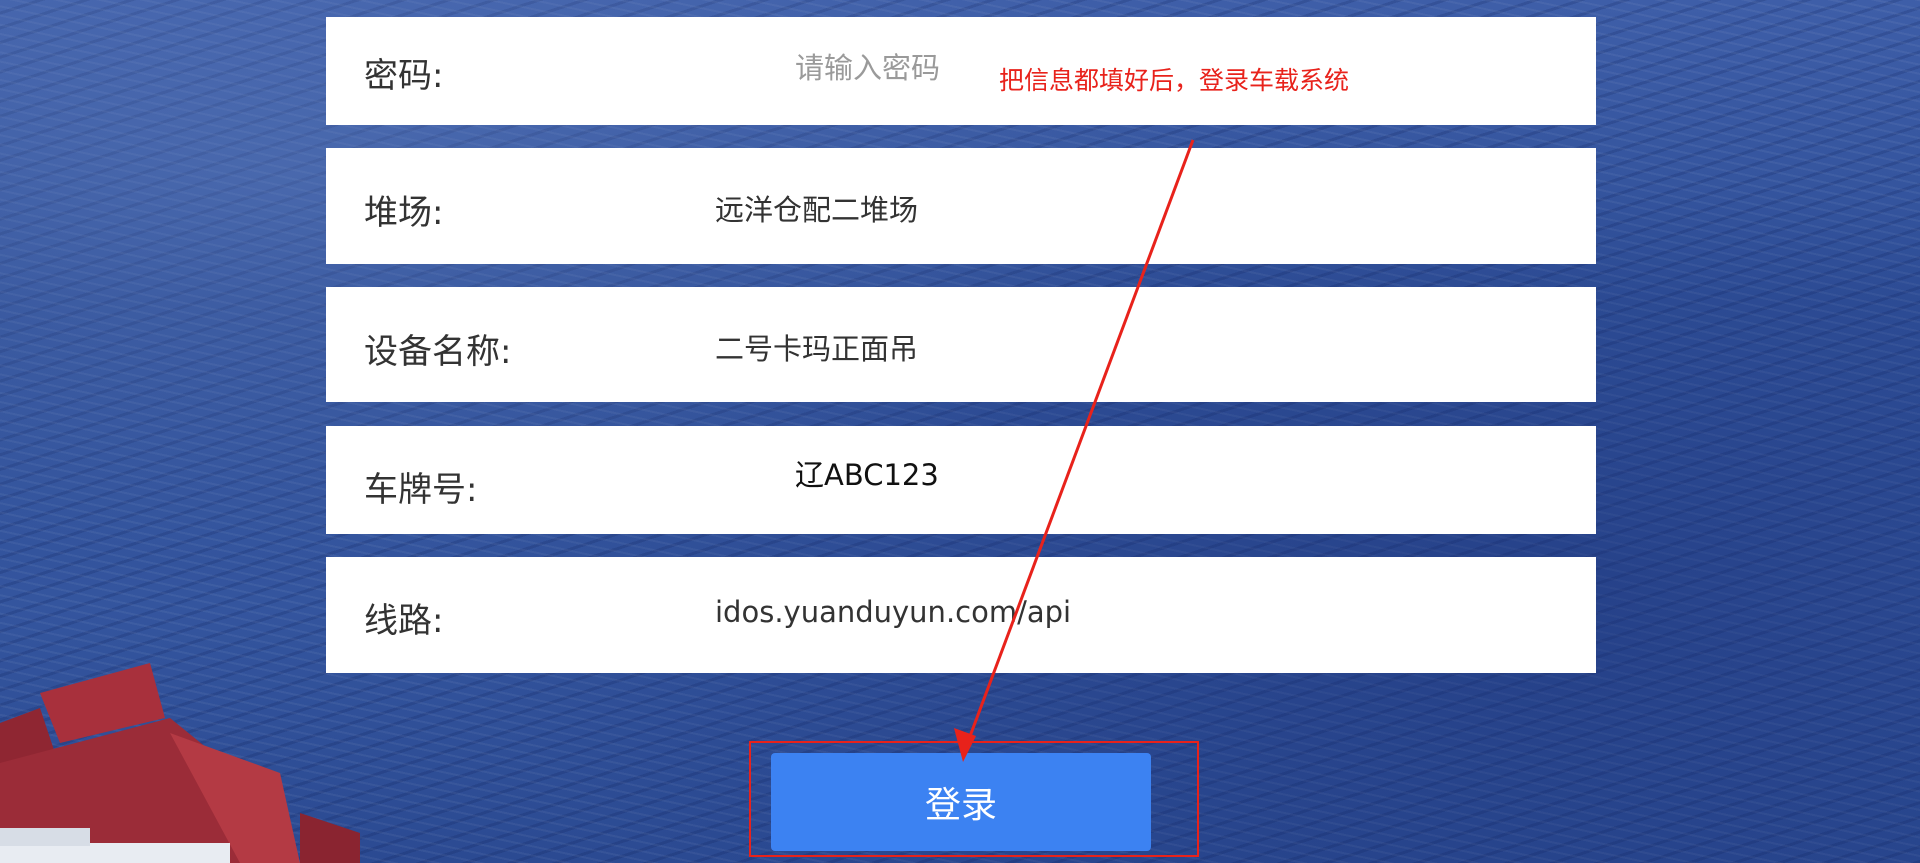 This screenshot has height=863, width=1920. I want to click on device-row: 设备名称: 二号卡玛正面吊, so click(961, 344).